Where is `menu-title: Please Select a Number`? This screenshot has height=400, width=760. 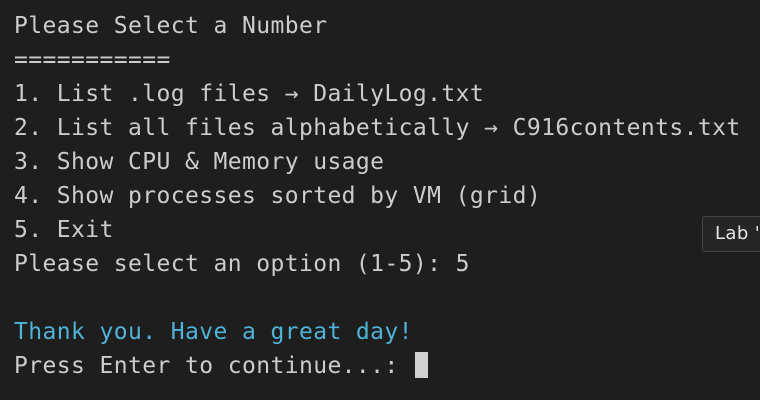
menu-title: Please Select a Number is located at coordinates (171, 26).